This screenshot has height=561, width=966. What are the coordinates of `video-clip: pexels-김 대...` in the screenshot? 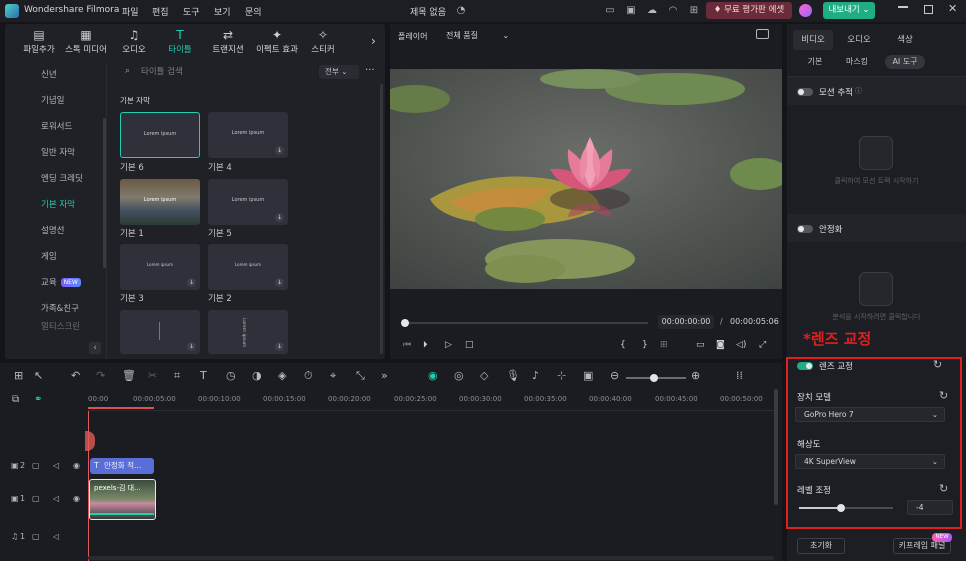 It's located at (122, 499).